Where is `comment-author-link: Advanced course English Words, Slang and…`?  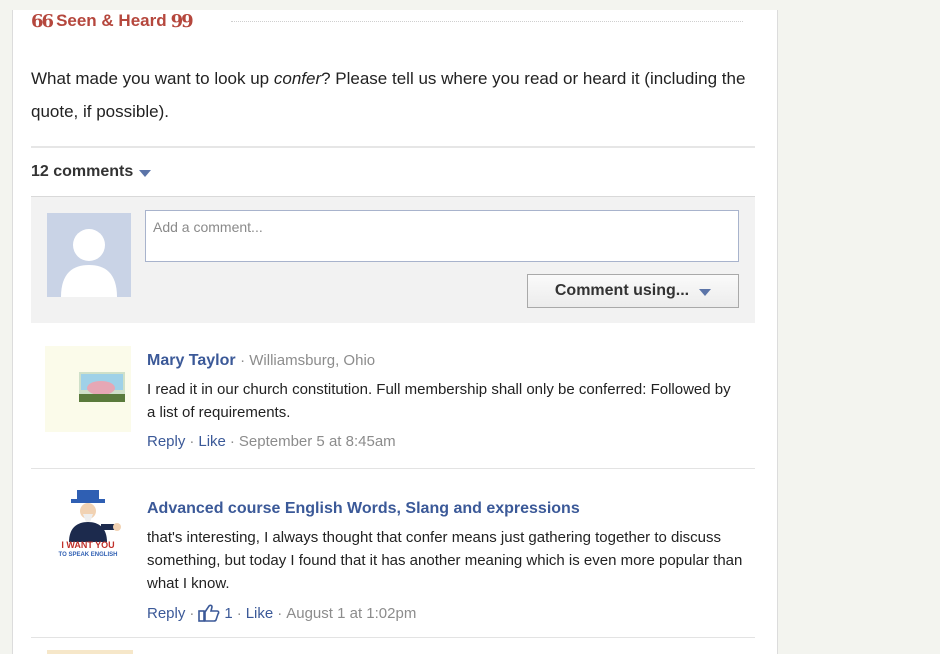 comment-author-link: Advanced course English Words, Slang and… is located at coordinates (363, 508).